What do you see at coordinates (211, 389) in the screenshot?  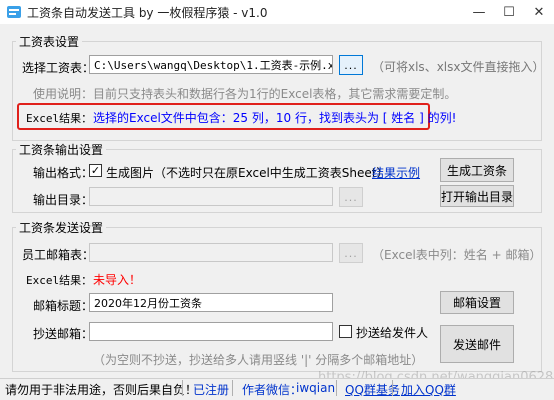 I see `registered-status: 已注册` at bounding box center [211, 389].